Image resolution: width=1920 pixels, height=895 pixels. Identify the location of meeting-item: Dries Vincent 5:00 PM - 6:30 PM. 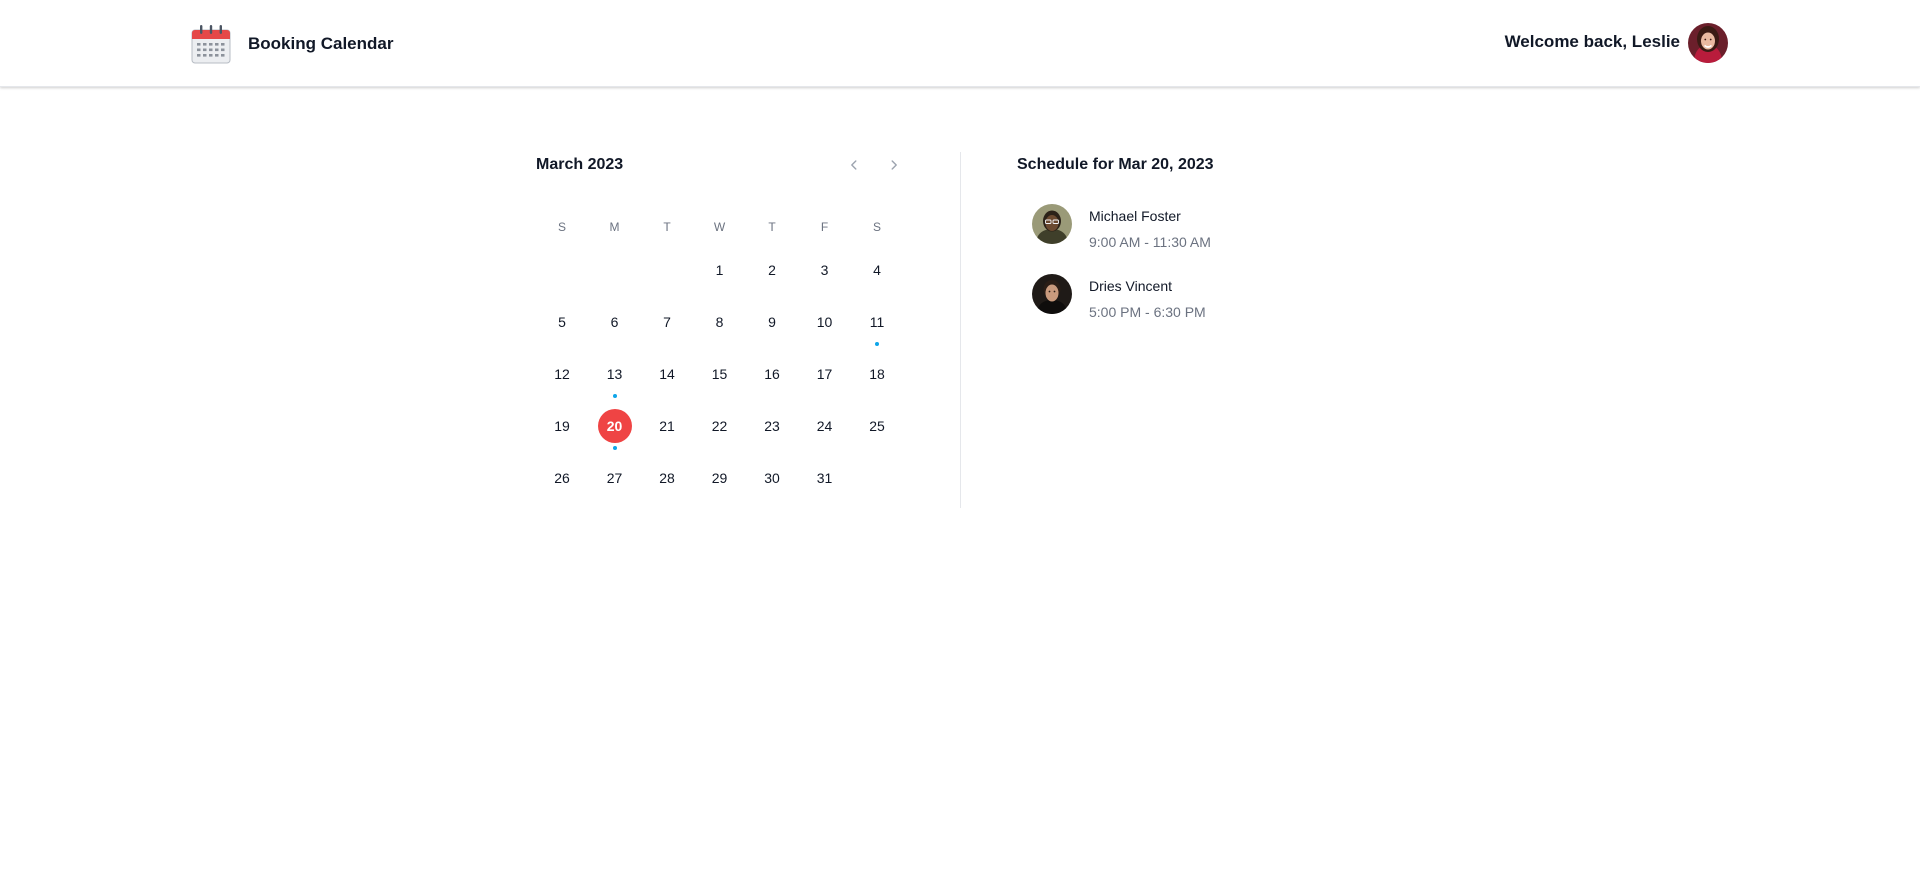
(1162, 299).